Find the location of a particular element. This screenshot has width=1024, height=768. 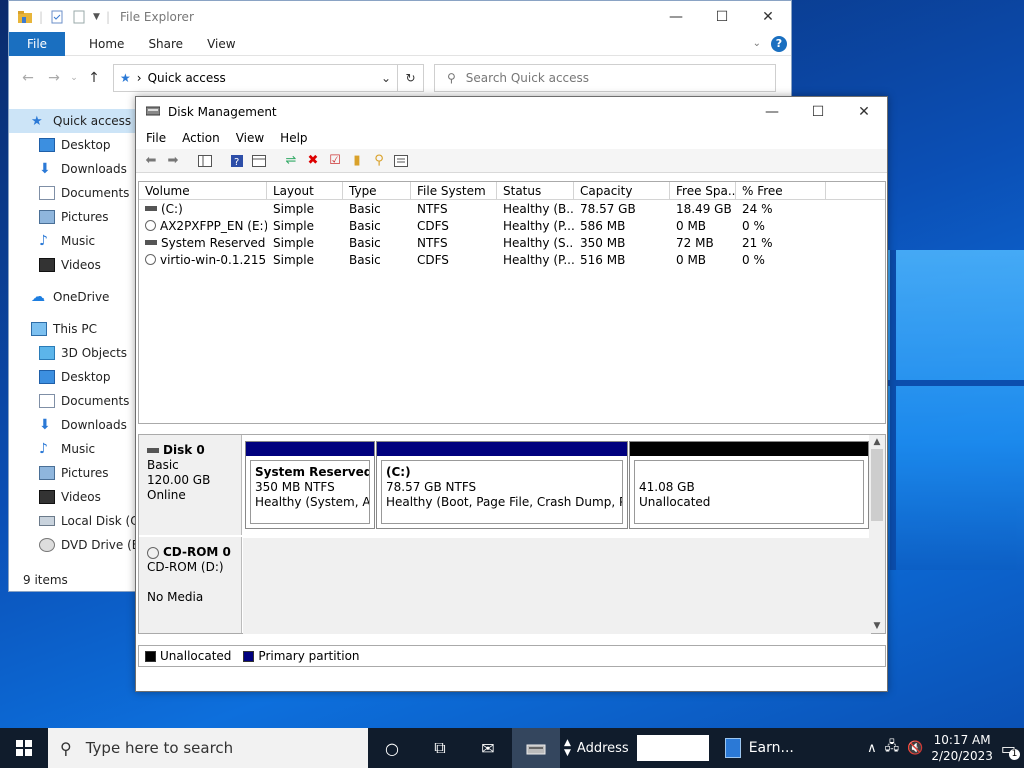

cortana-icon: ○ is located at coordinates (392, 748).